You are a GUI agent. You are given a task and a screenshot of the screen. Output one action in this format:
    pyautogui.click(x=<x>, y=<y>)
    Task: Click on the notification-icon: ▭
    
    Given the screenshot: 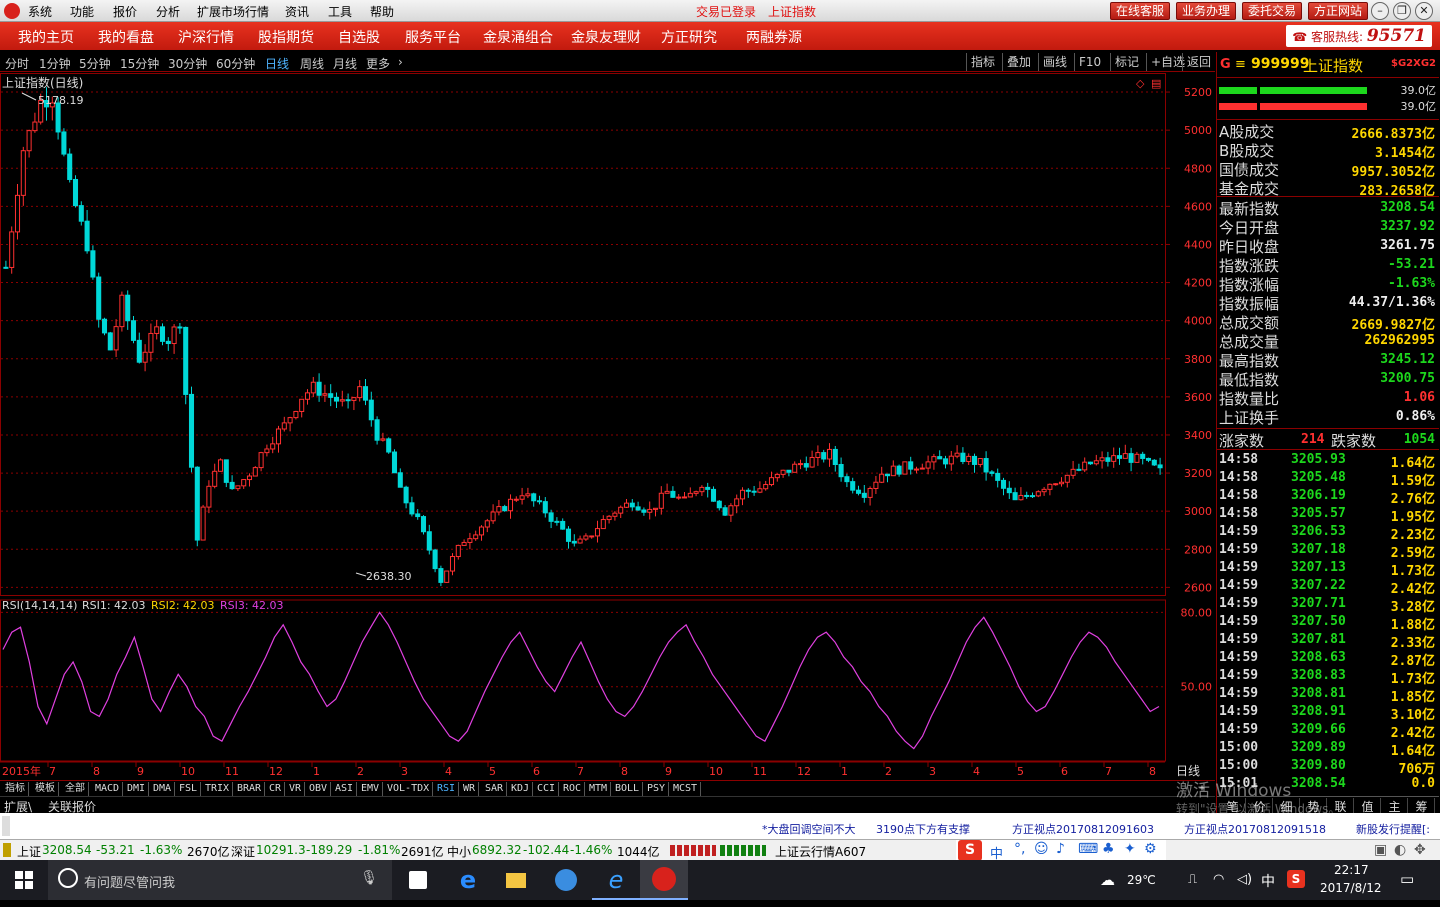 What is the action you would take?
    pyautogui.click(x=1407, y=879)
    